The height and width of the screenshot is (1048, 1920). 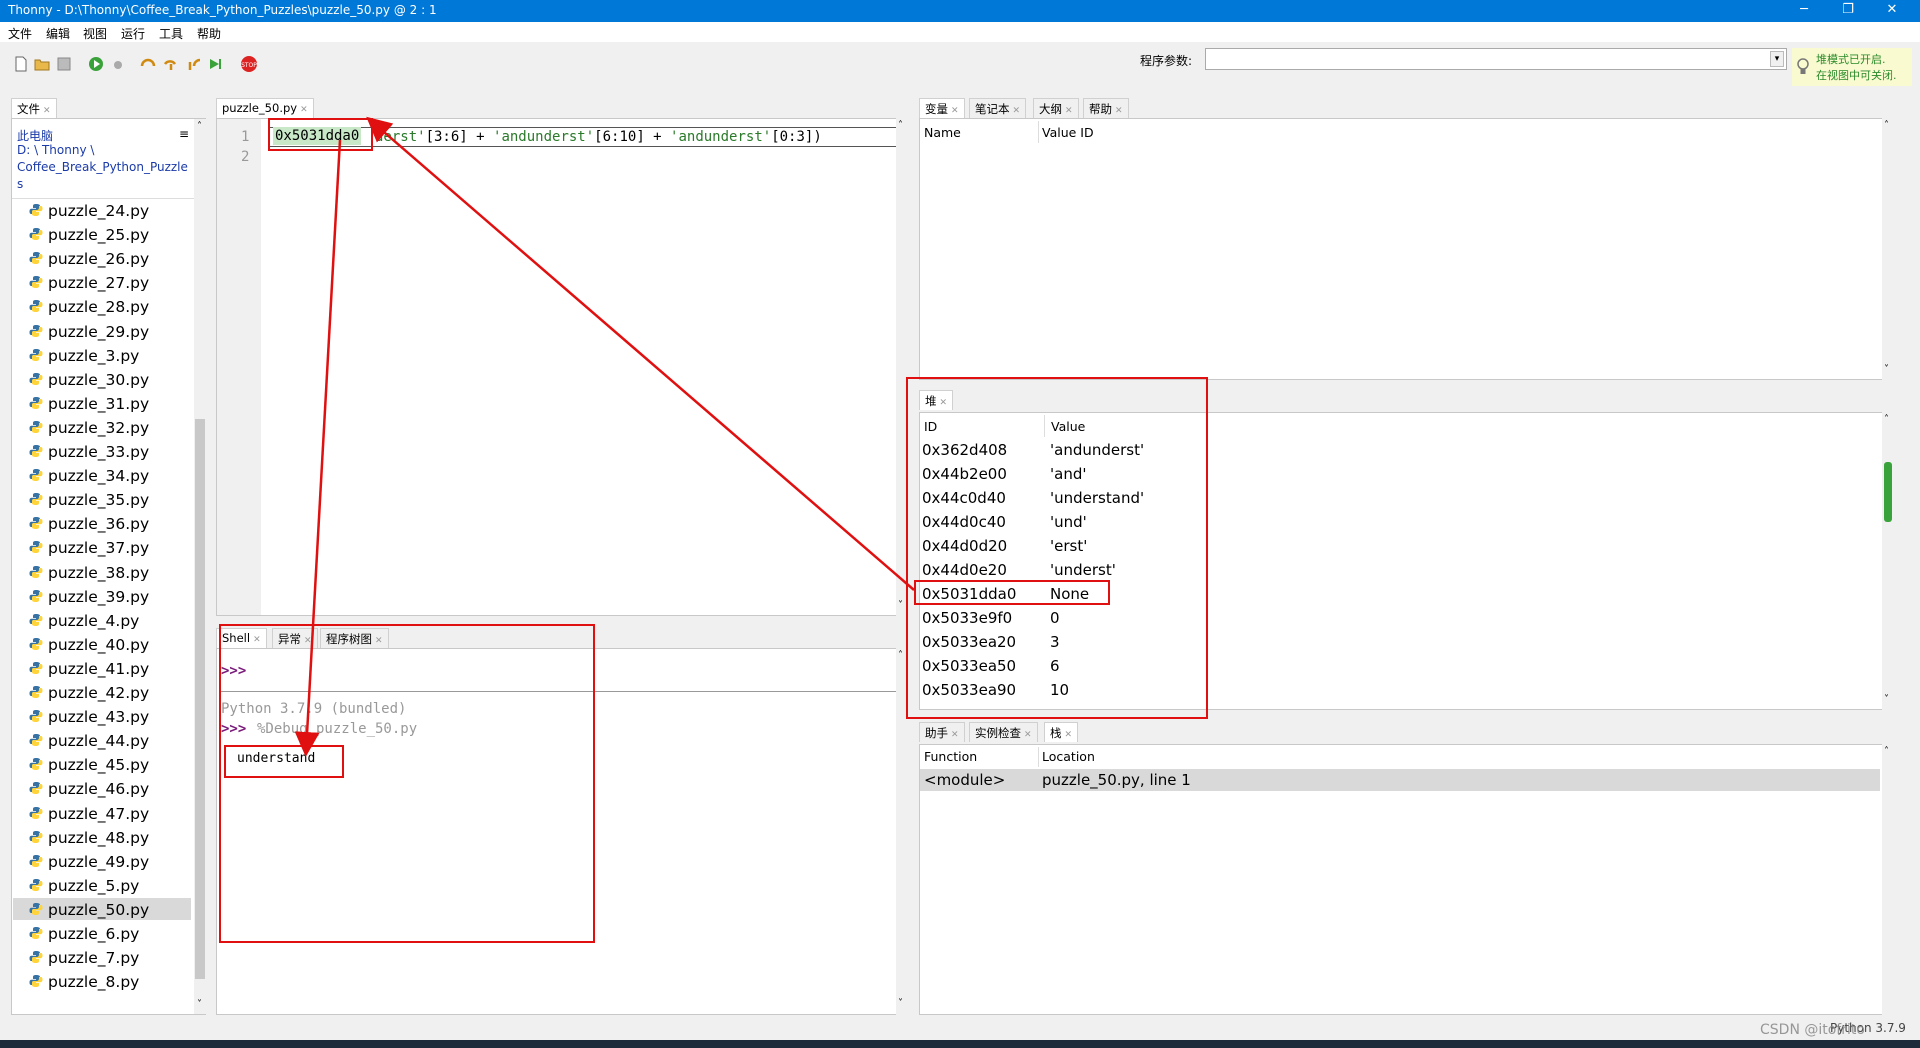 I want to click on menu-help: 帮助, so click(x=209, y=33).